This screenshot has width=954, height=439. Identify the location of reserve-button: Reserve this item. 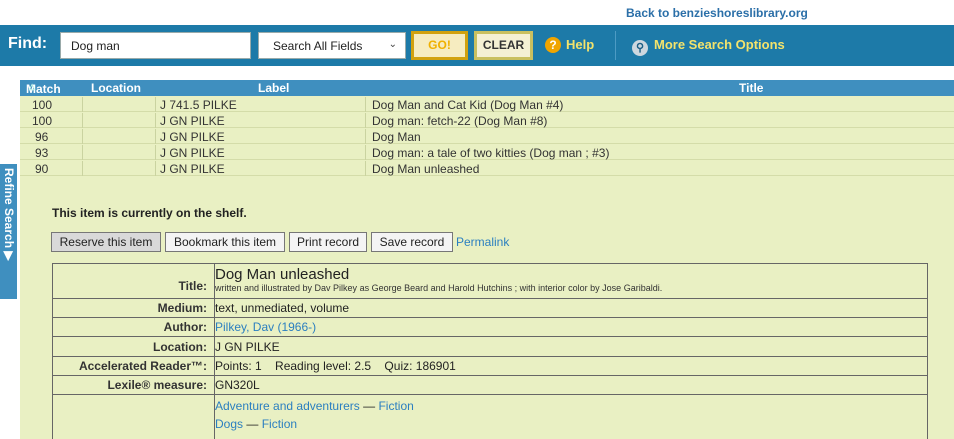
(106, 242).